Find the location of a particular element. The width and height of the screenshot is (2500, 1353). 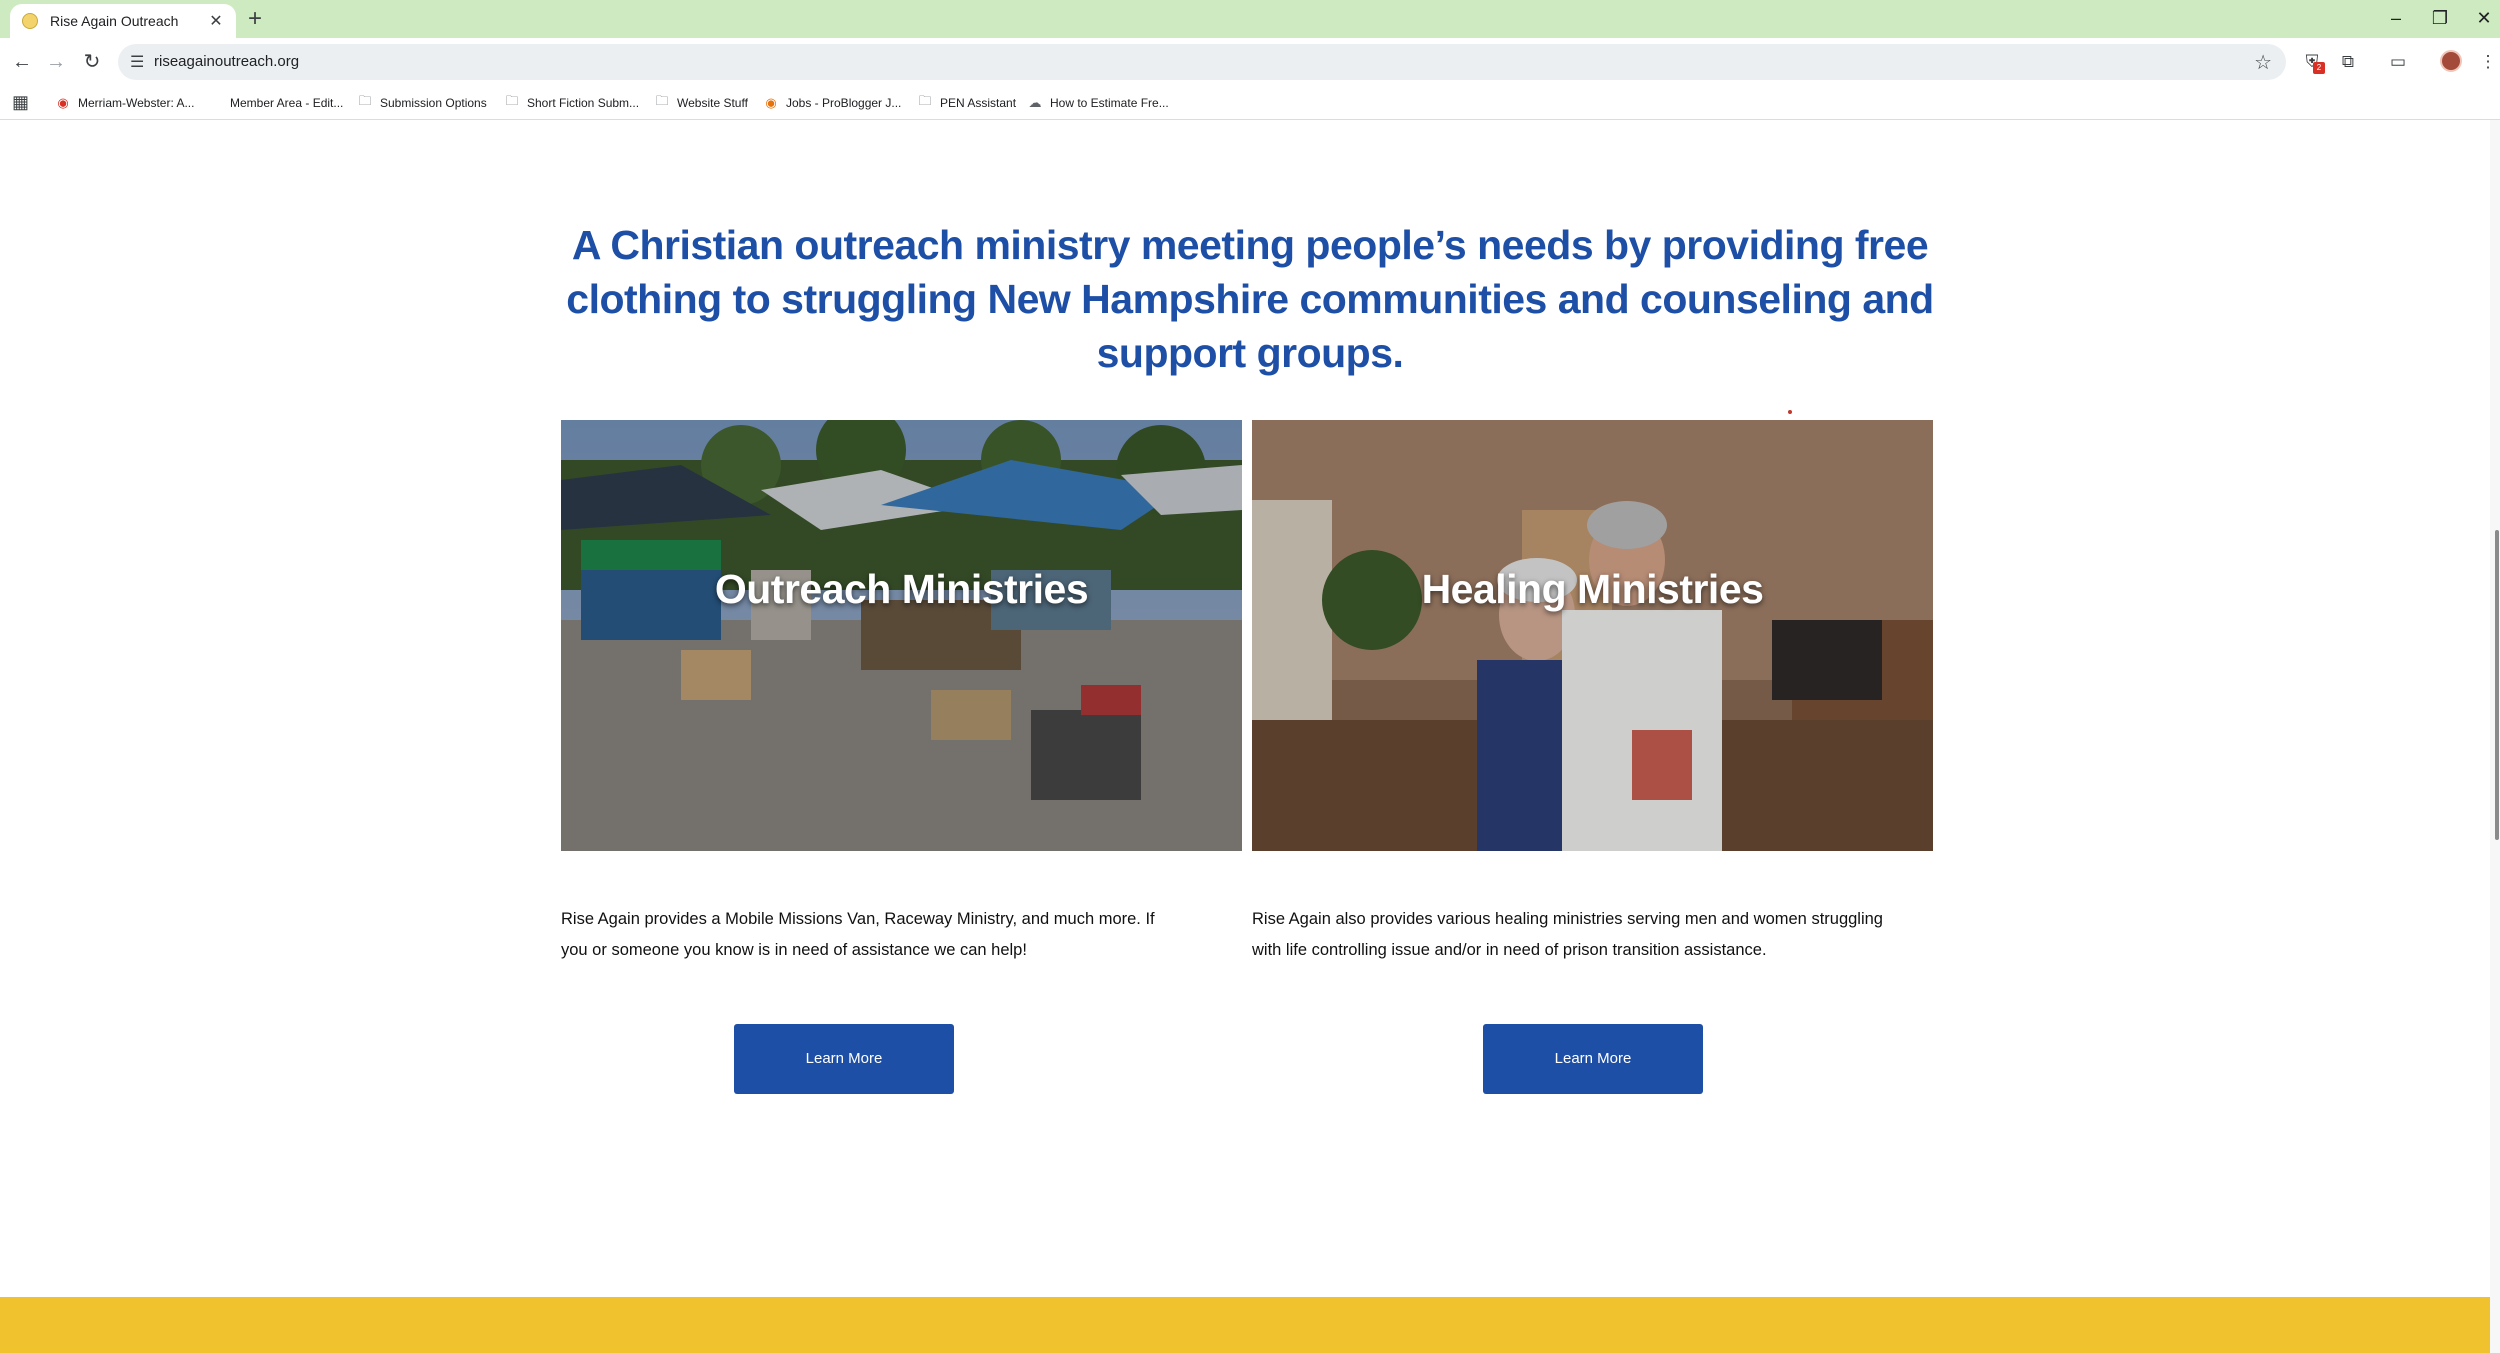

footer-banner is located at coordinates (1245, 1325).